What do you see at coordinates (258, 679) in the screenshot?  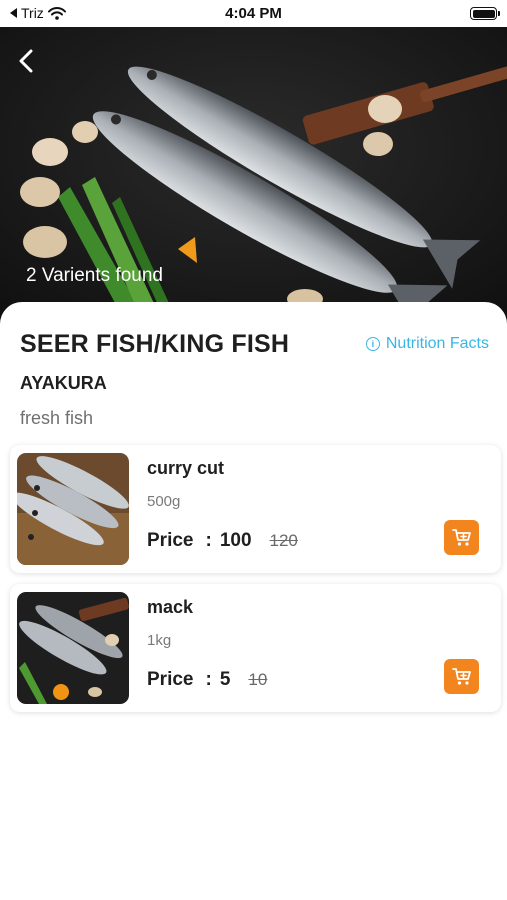 I see `old-price: 10` at bounding box center [258, 679].